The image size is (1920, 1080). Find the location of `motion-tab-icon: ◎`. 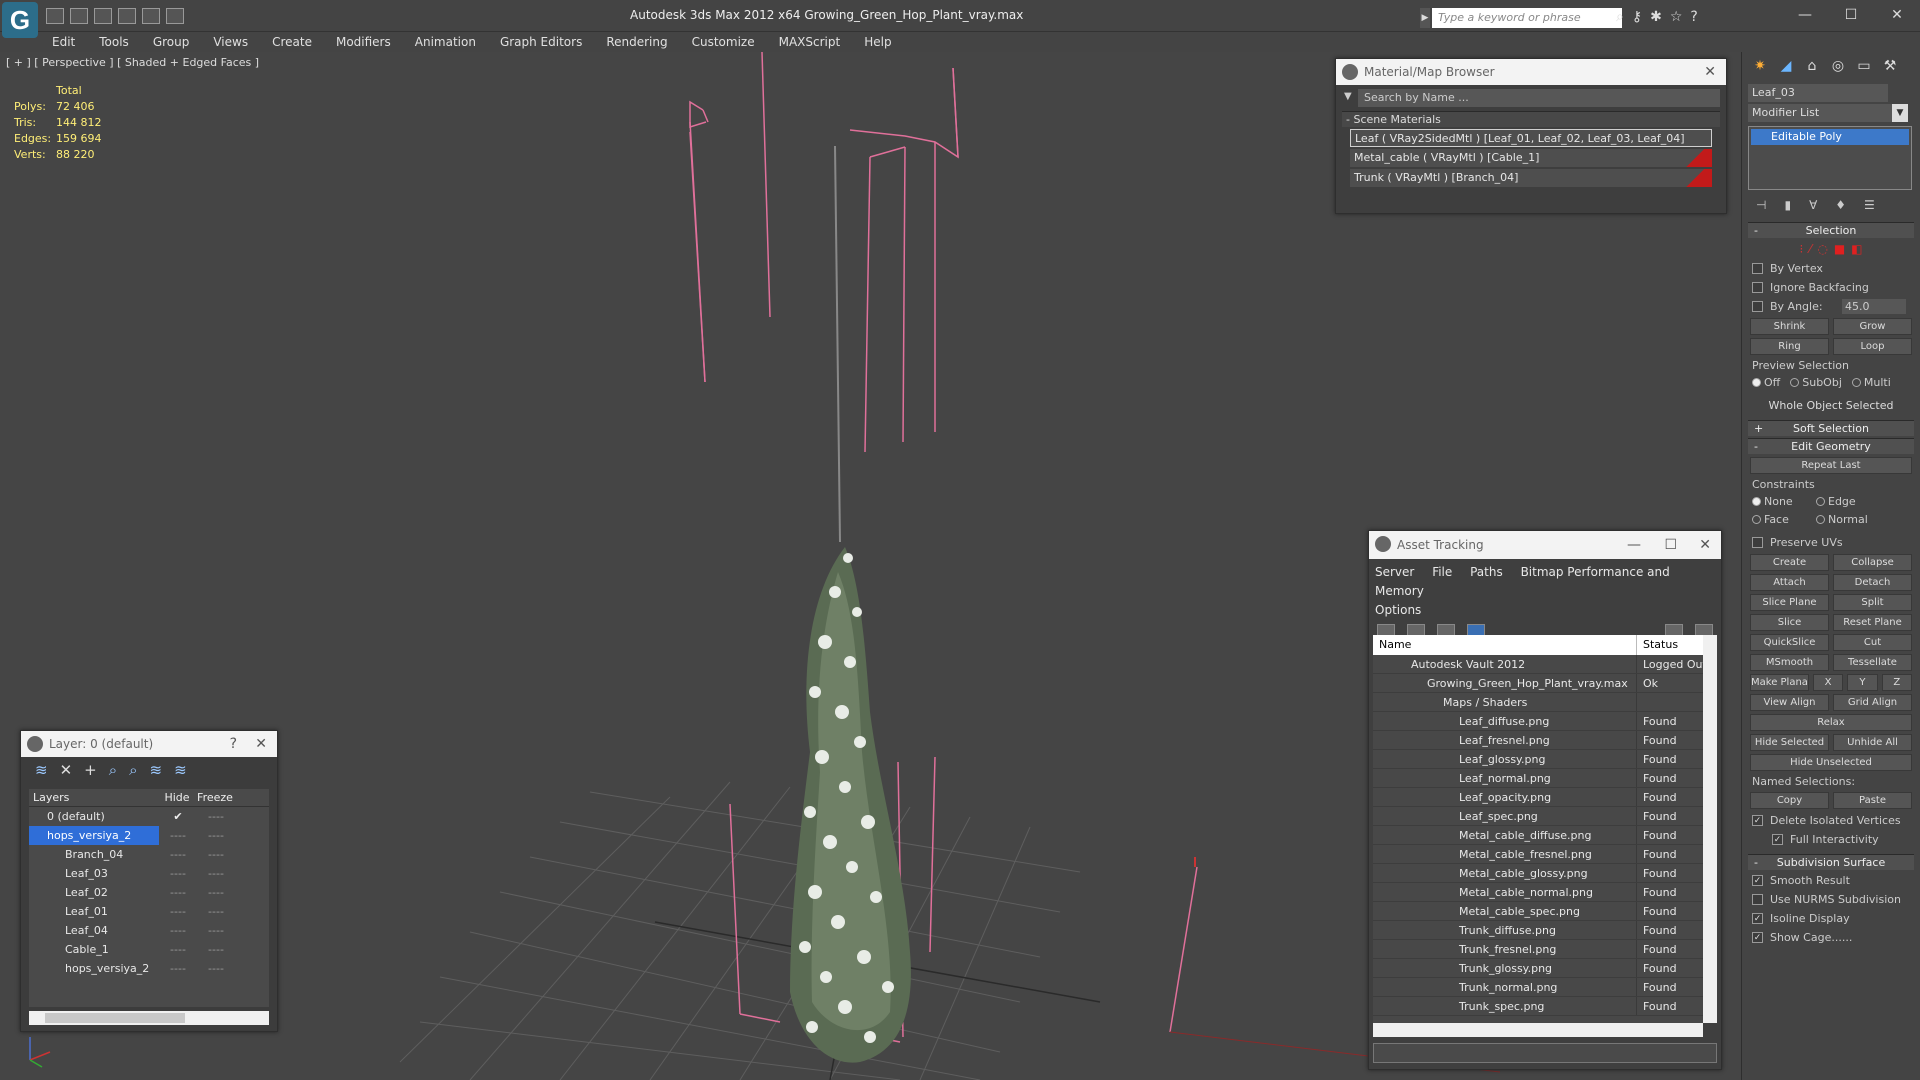

motion-tab-icon: ◎ is located at coordinates (1838, 67).